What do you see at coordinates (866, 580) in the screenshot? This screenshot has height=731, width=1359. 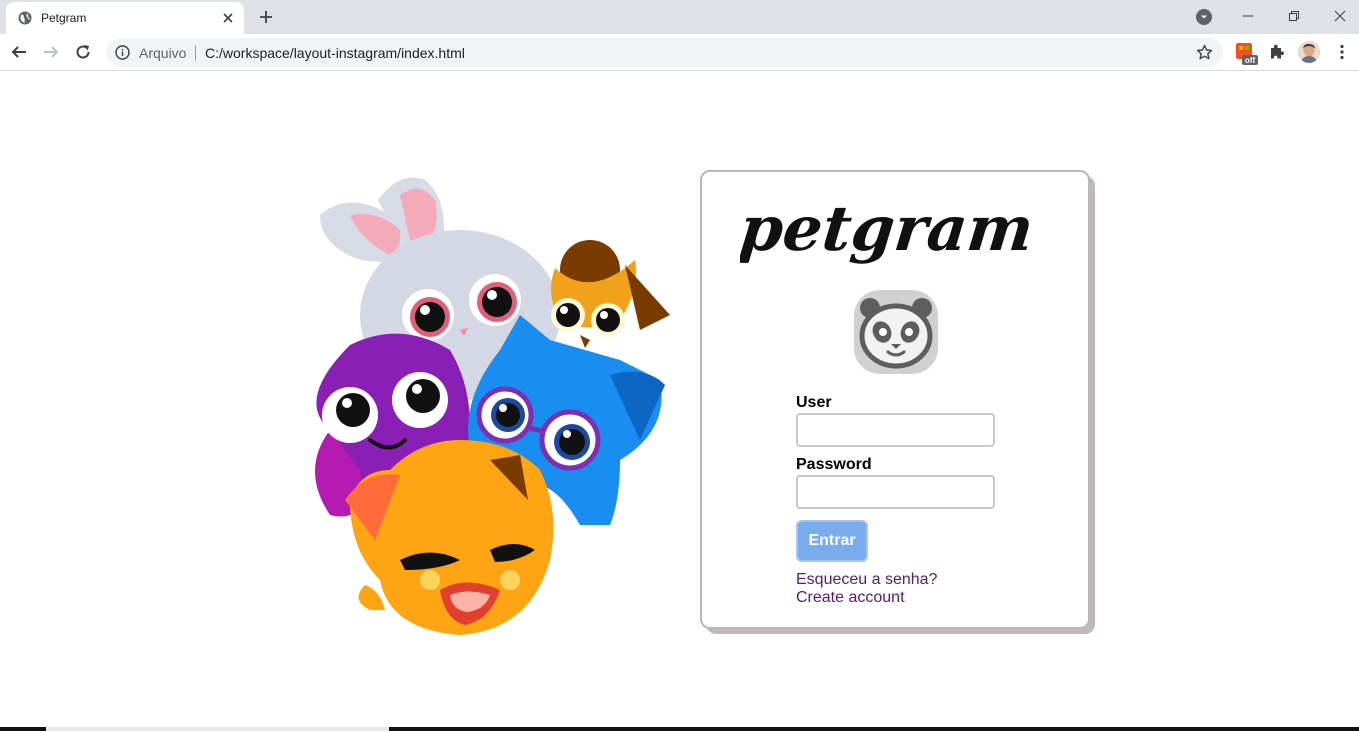 I see `forgot-password-link: Esqueceu a senha?` at bounding box center [866, 580].